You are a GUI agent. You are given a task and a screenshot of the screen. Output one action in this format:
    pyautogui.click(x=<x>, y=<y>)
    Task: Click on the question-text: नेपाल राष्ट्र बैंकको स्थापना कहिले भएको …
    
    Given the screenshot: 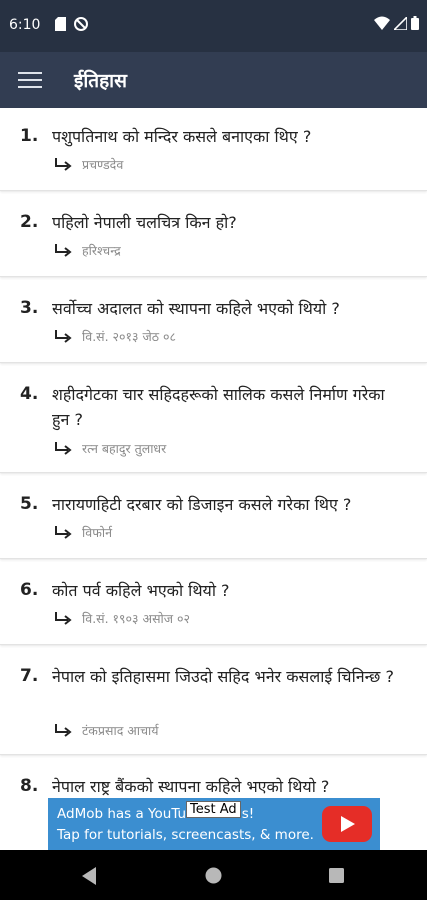 What is the action you would take?
    pyautogui.click(x=191, y=786)
    